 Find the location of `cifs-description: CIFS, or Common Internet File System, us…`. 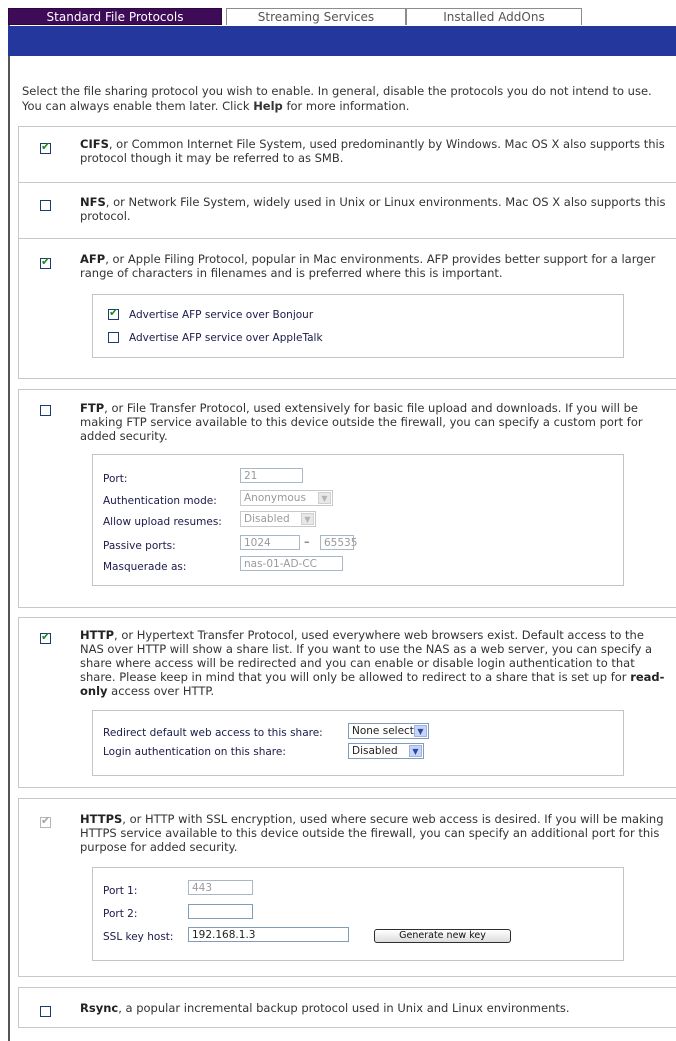

cifs-description: CIFS, or Common Internet File System, us… is located at coordinates (372, 151).